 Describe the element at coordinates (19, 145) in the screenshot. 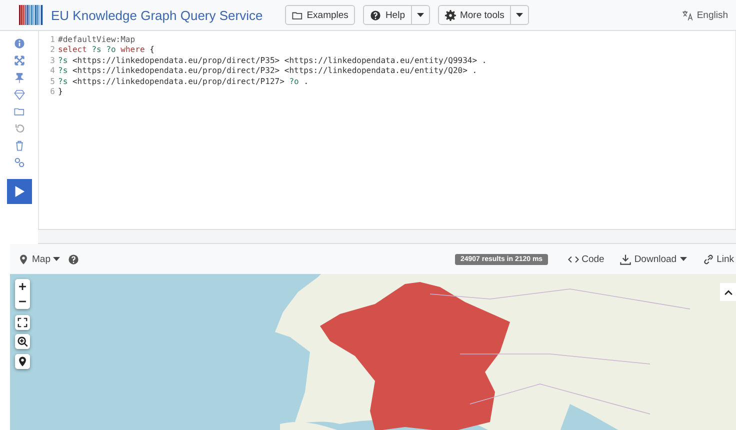

I see `trash-icon` at that location.